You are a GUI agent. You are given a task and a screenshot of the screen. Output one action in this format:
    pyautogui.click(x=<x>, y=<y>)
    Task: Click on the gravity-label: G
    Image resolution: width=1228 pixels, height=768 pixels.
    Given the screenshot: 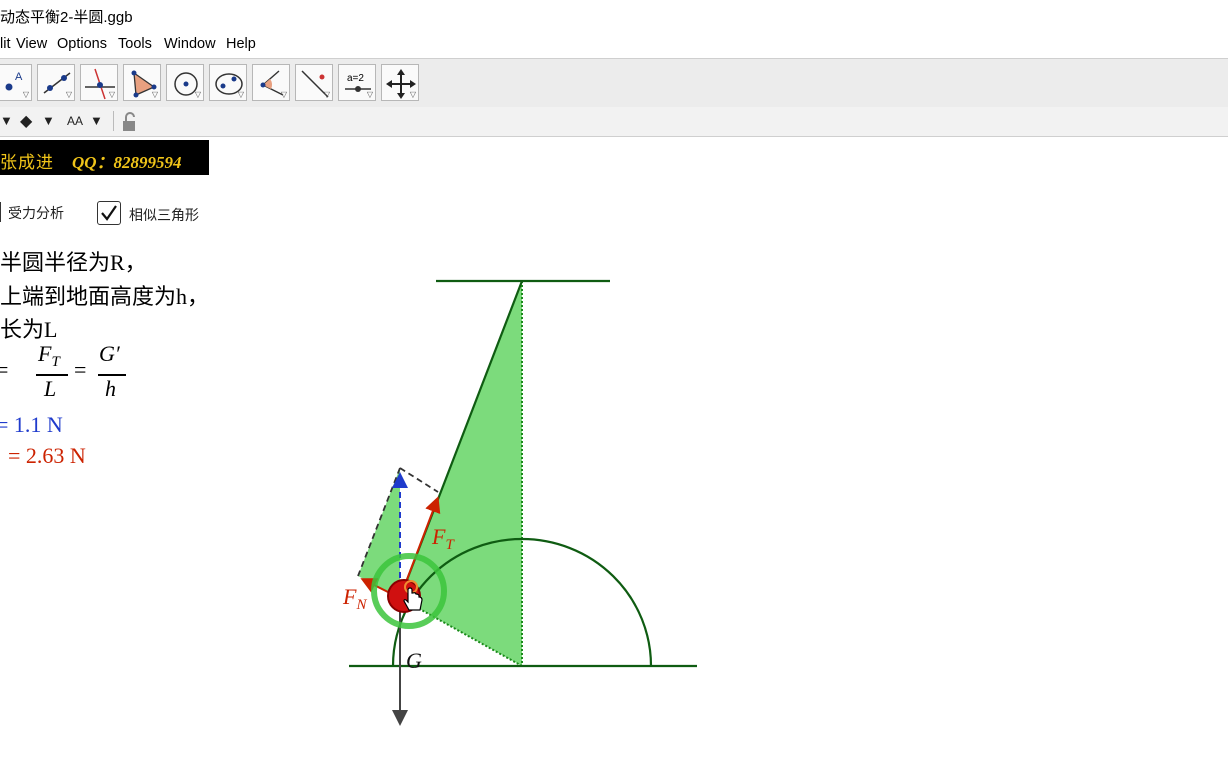 What is the action you would take?
    pyautogui.click(x=414, y=660)
    